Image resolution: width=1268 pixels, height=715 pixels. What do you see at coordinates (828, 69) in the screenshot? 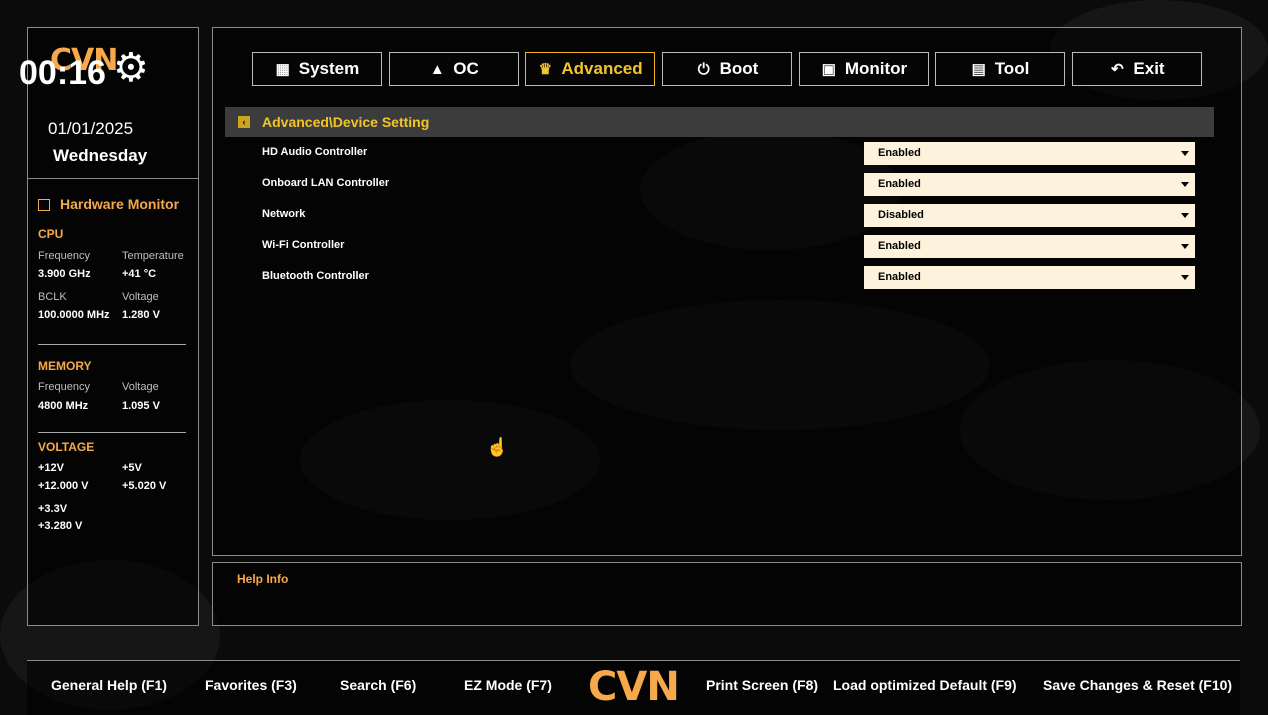
I see `pulse-icon: ▣` at bounding box center [828, 69].